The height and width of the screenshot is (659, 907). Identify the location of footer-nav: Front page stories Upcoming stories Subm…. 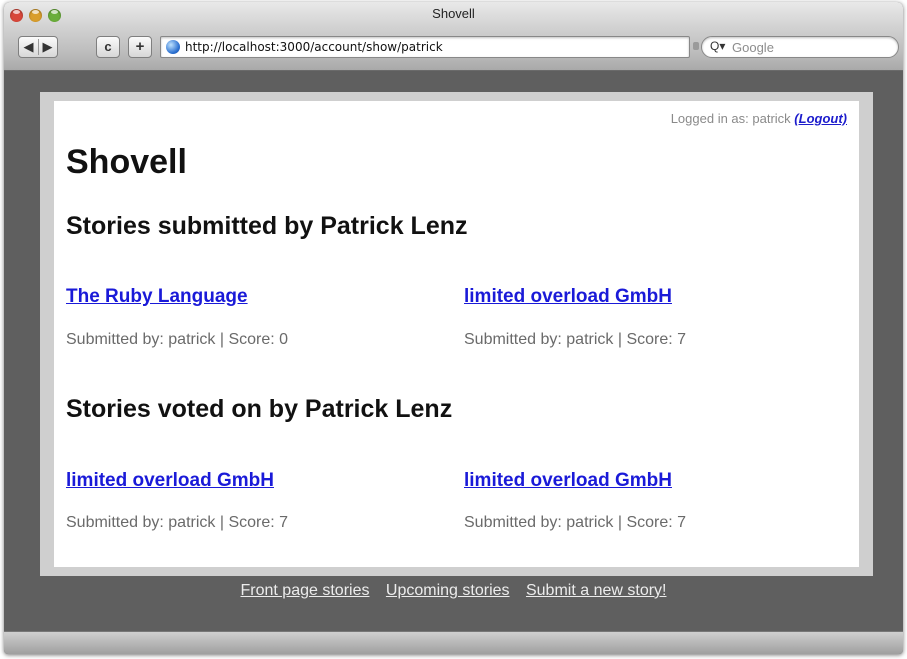
(453, 591).